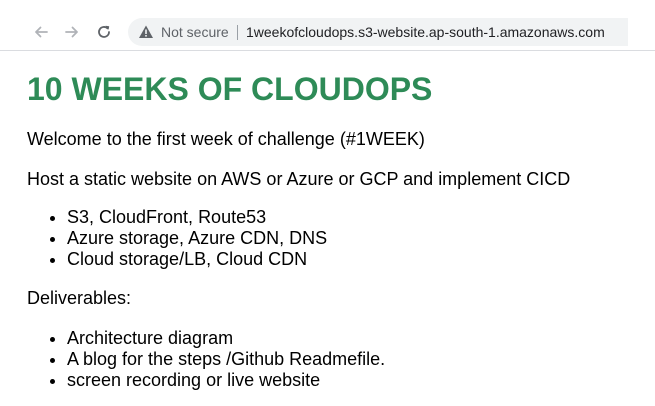 This screenshot has height=406, width=655. Describe the element at coordinates (195, 32) in the screenshot. I see `security-status-label: Not secure` at that location.